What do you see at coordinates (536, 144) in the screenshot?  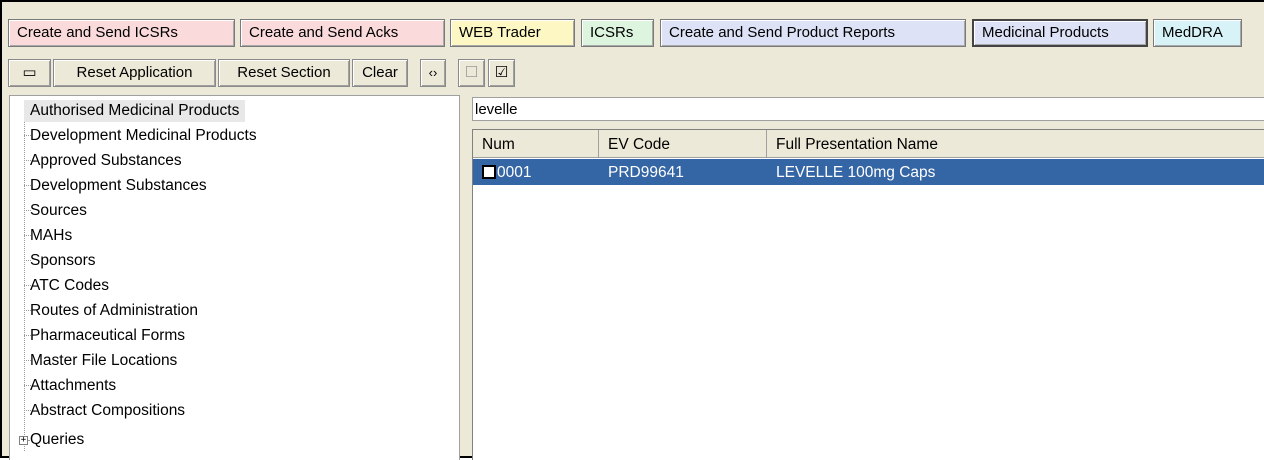 I see `column-header-num: Num` at bounding box center [536, 144].